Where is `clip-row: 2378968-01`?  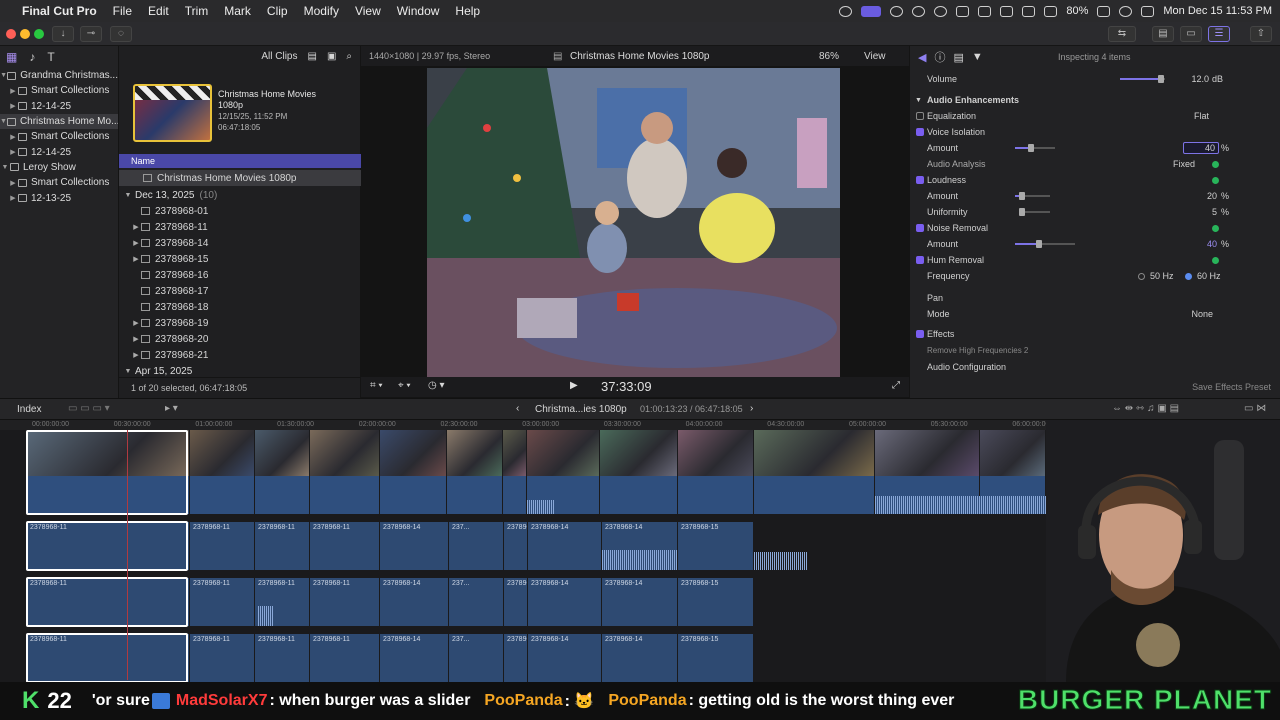
clip-row: 2378968-01 is located at coordinates (240, 211).